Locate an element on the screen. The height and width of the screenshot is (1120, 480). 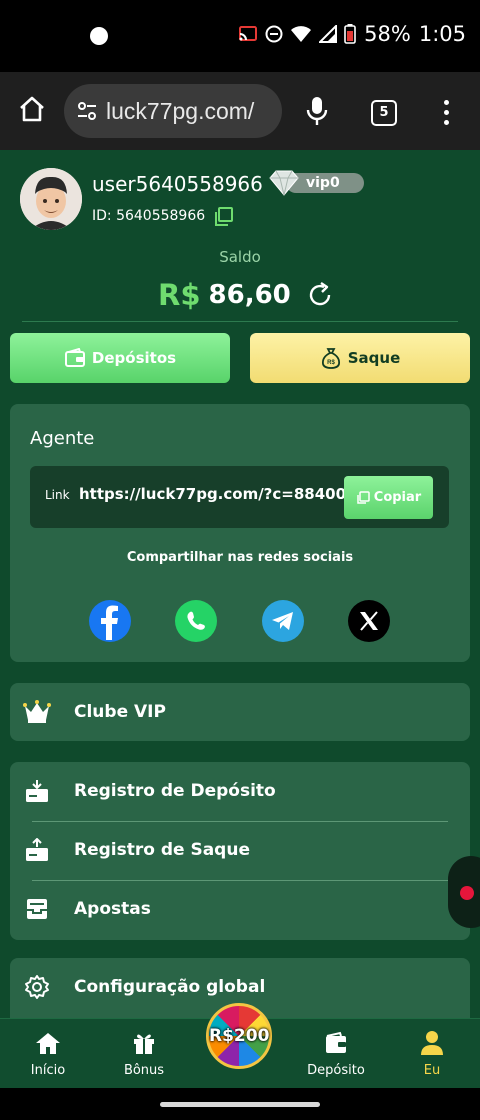
menu-label: Clube VIP is located at coordinates (120, 712).